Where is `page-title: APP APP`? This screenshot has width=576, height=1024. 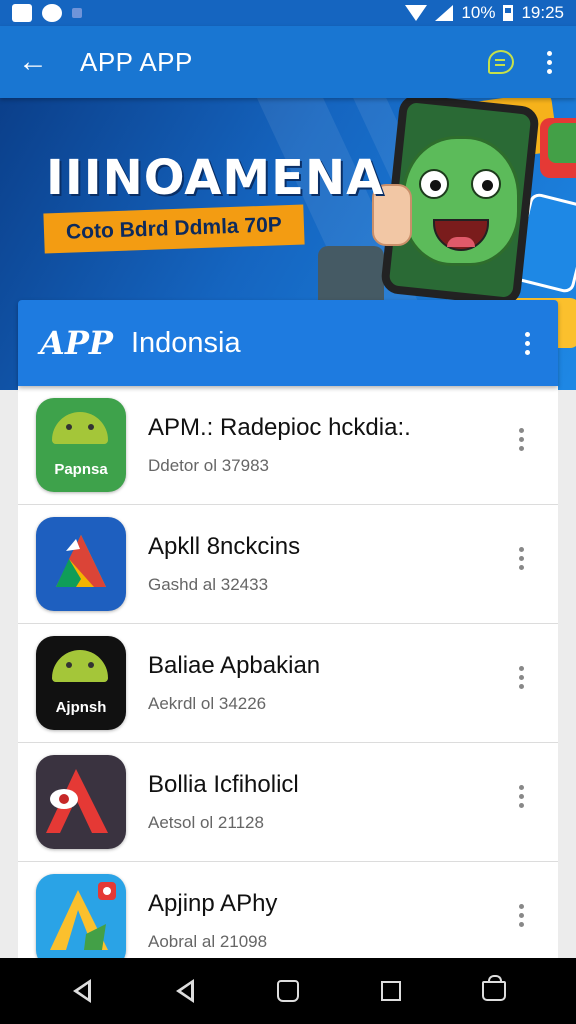
page-title: APP APP is located at coordinates (136, 61).